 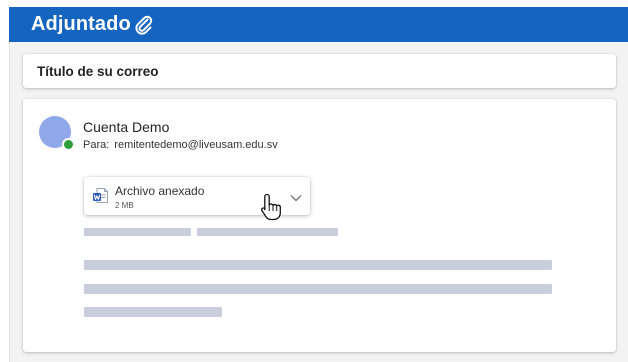 I want to click on paperclip-icon, so click(x=144, y=25).